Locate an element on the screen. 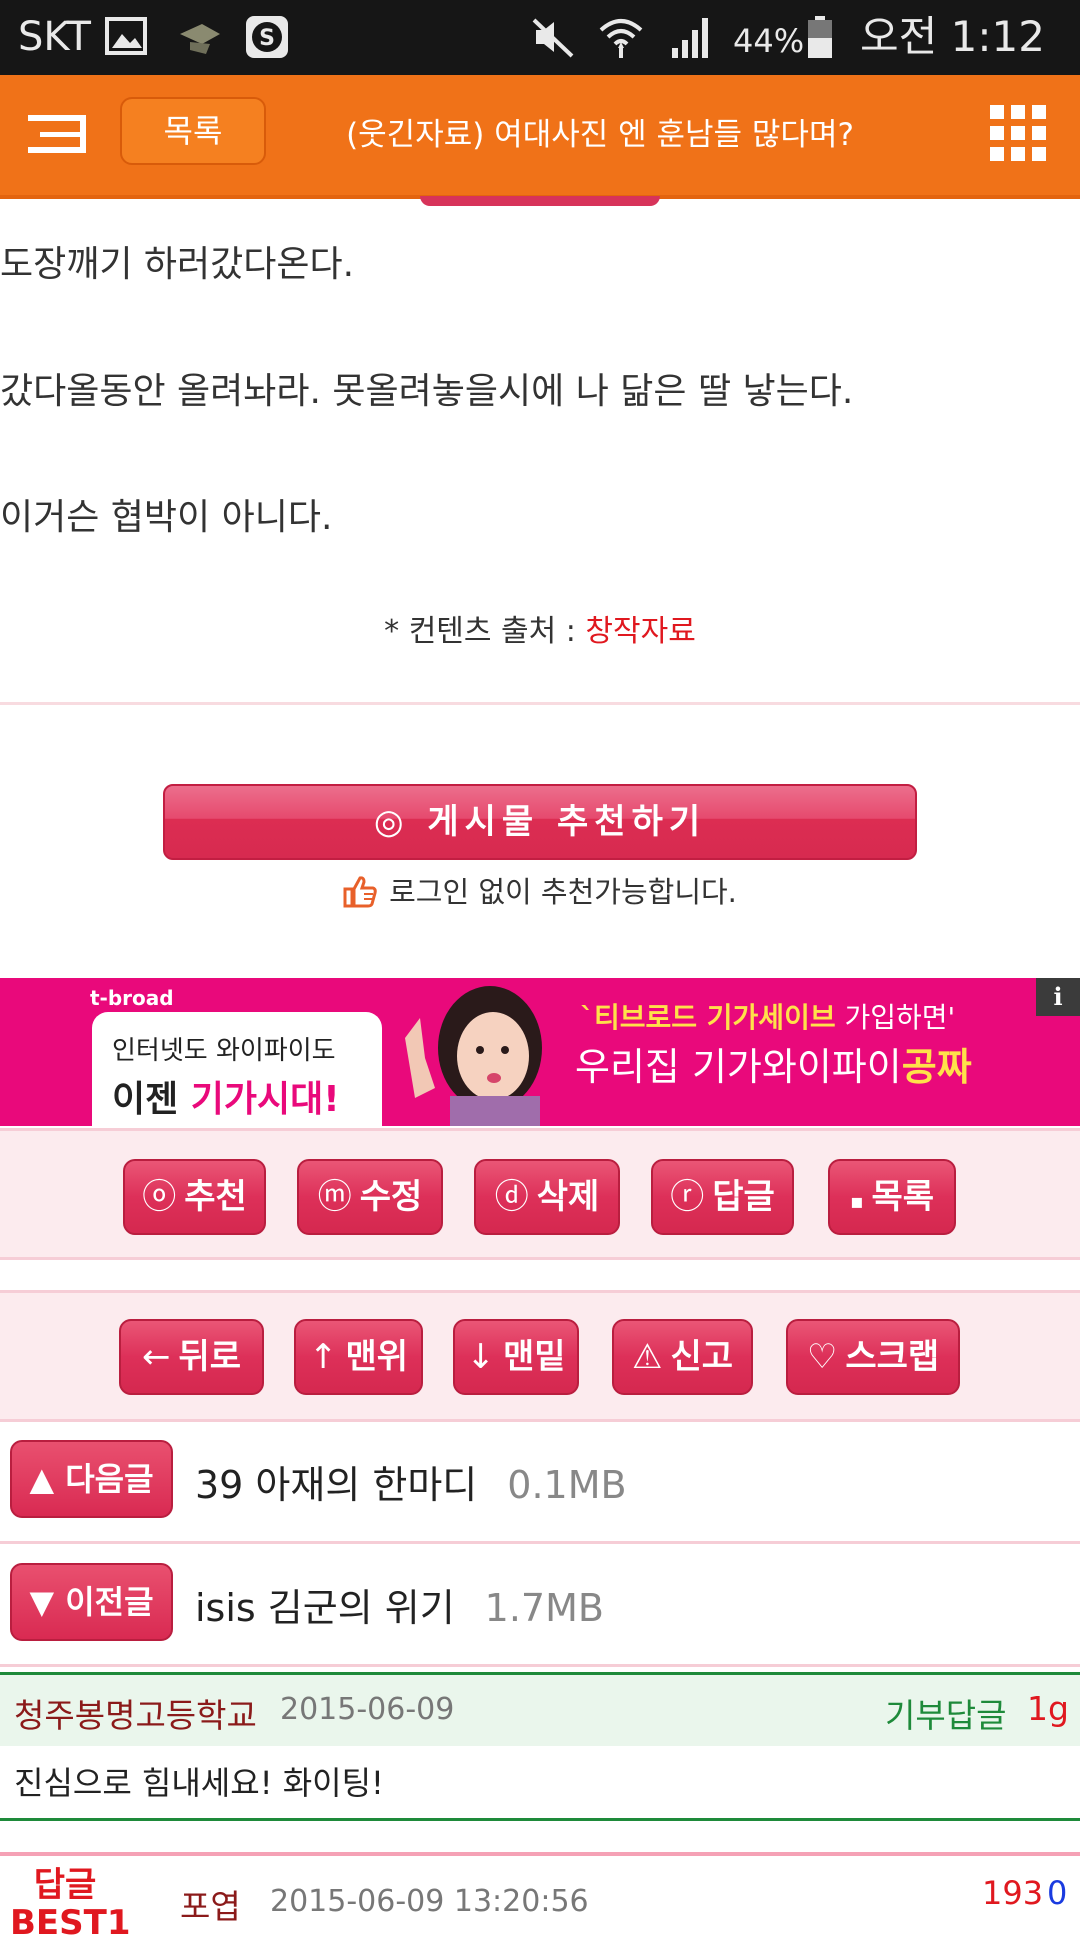  status-bar: SKT S 44% 오전 1:12 is located at coordinates (540, 37).